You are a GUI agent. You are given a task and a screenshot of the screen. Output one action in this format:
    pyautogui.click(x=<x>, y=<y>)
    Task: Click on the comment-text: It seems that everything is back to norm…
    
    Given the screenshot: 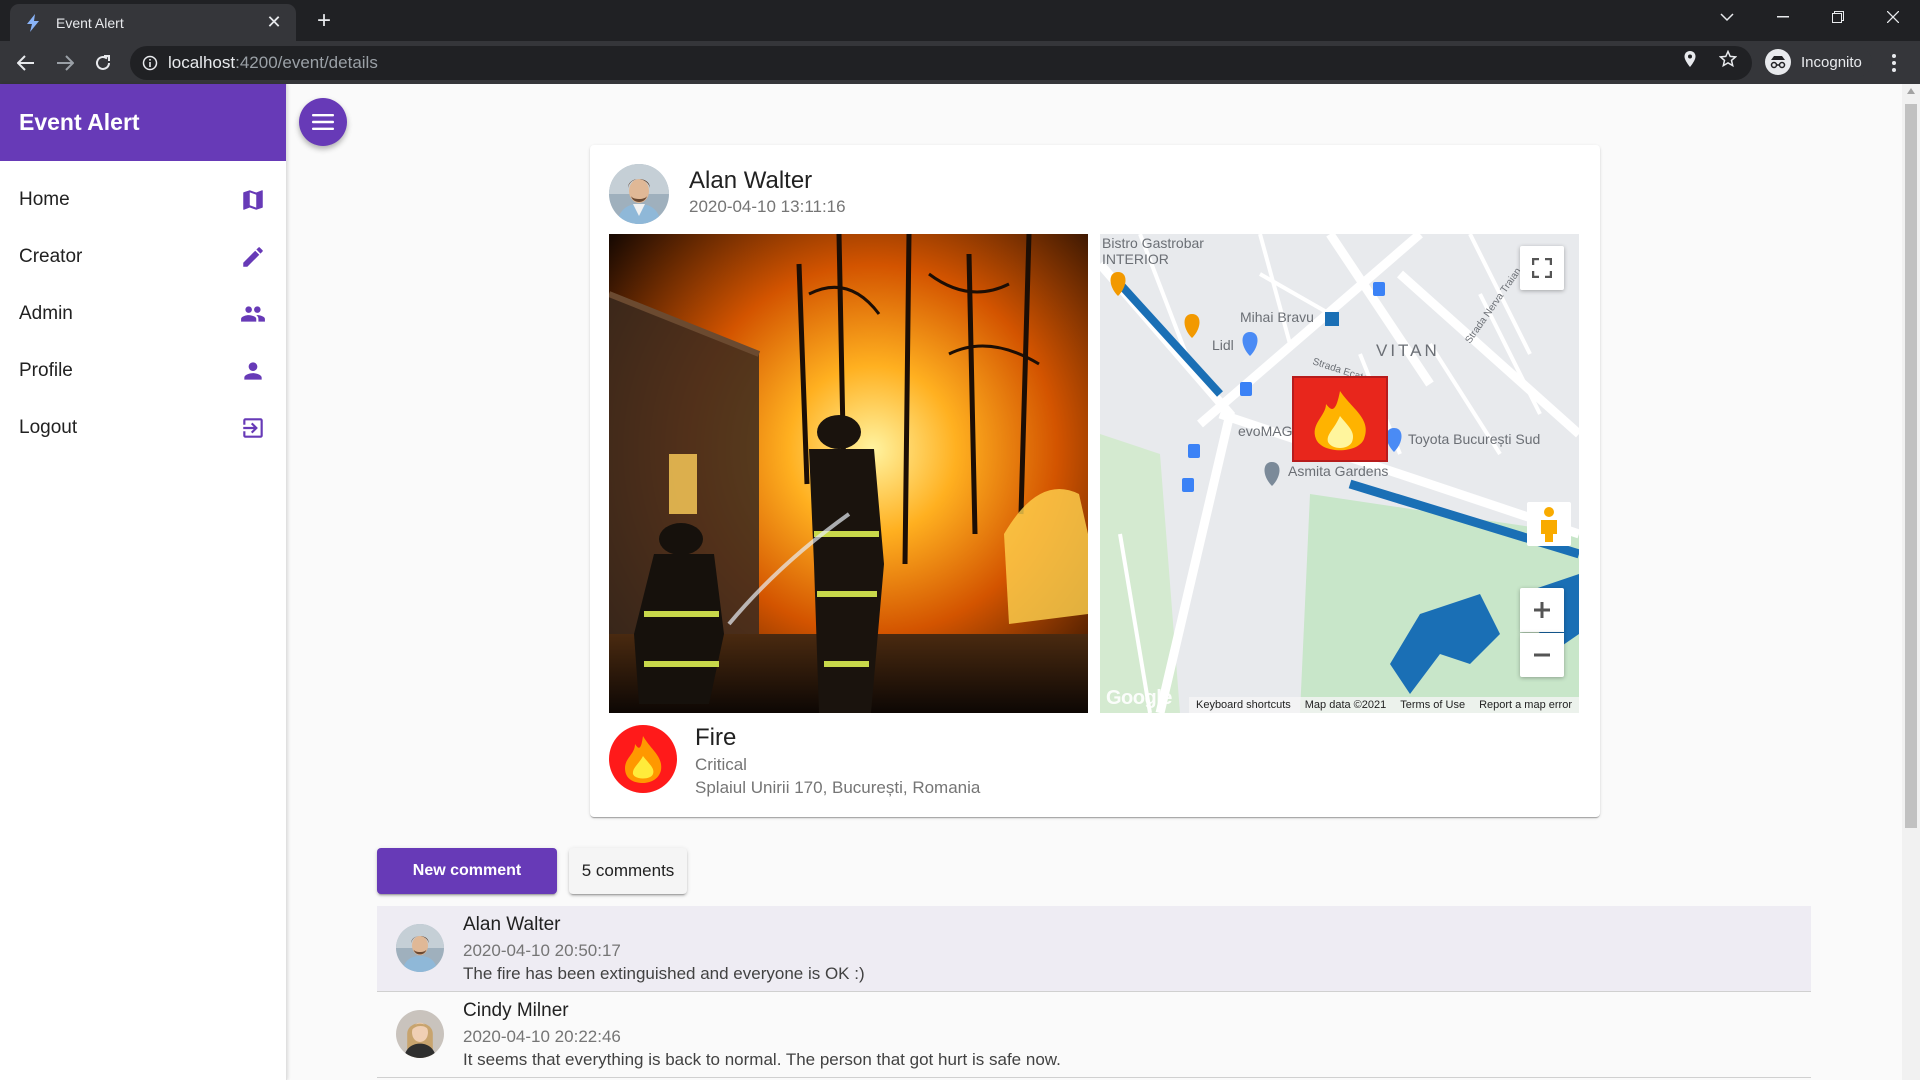 What is the action you would take?
    pyautogui.click(x=762, y=1059)
    